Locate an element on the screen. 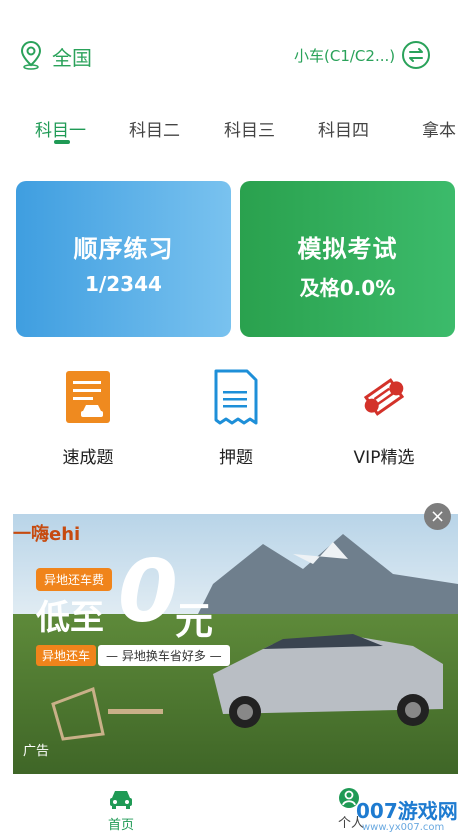 The image size is (471, 839). card-title: 顺序练习 is located at coordinates (123, 249).